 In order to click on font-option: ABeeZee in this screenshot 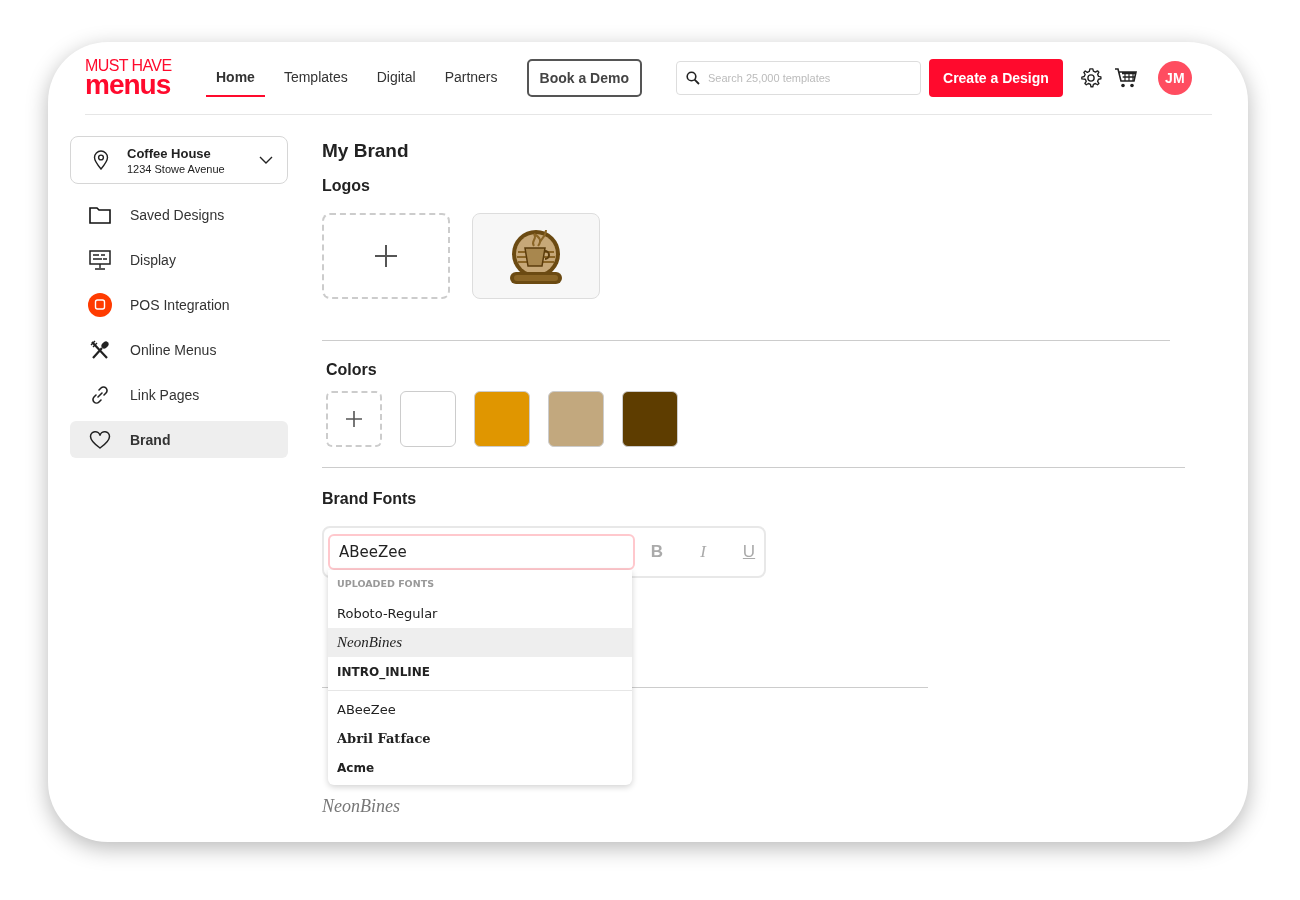, I will do `click(480, 709)`.